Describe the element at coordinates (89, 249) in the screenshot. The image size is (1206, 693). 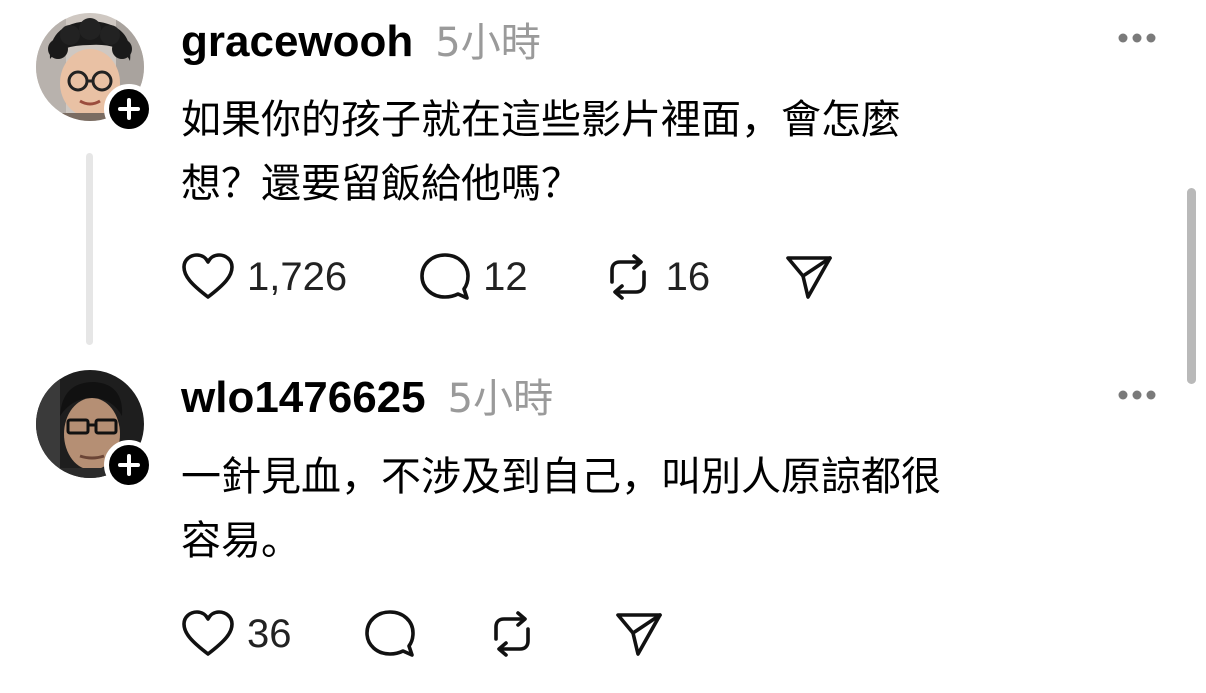
I see `thread-line` at that location.